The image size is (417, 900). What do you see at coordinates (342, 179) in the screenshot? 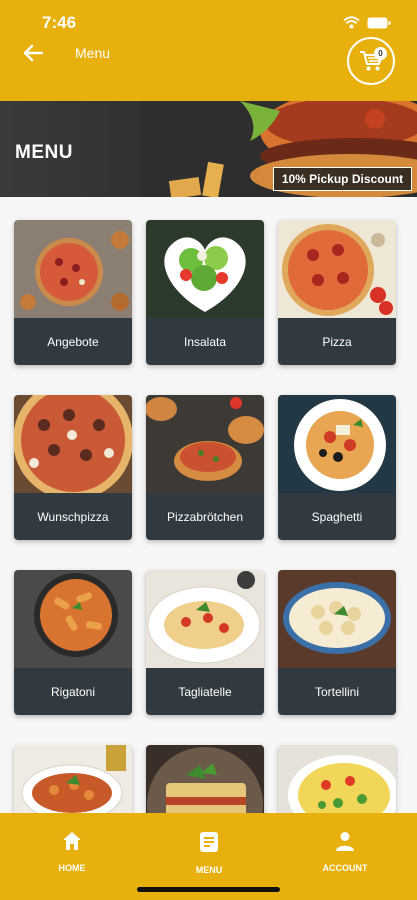
I see `pickup-discount-badge: 10% Pickup Discount` at bounding box center [342, 179].